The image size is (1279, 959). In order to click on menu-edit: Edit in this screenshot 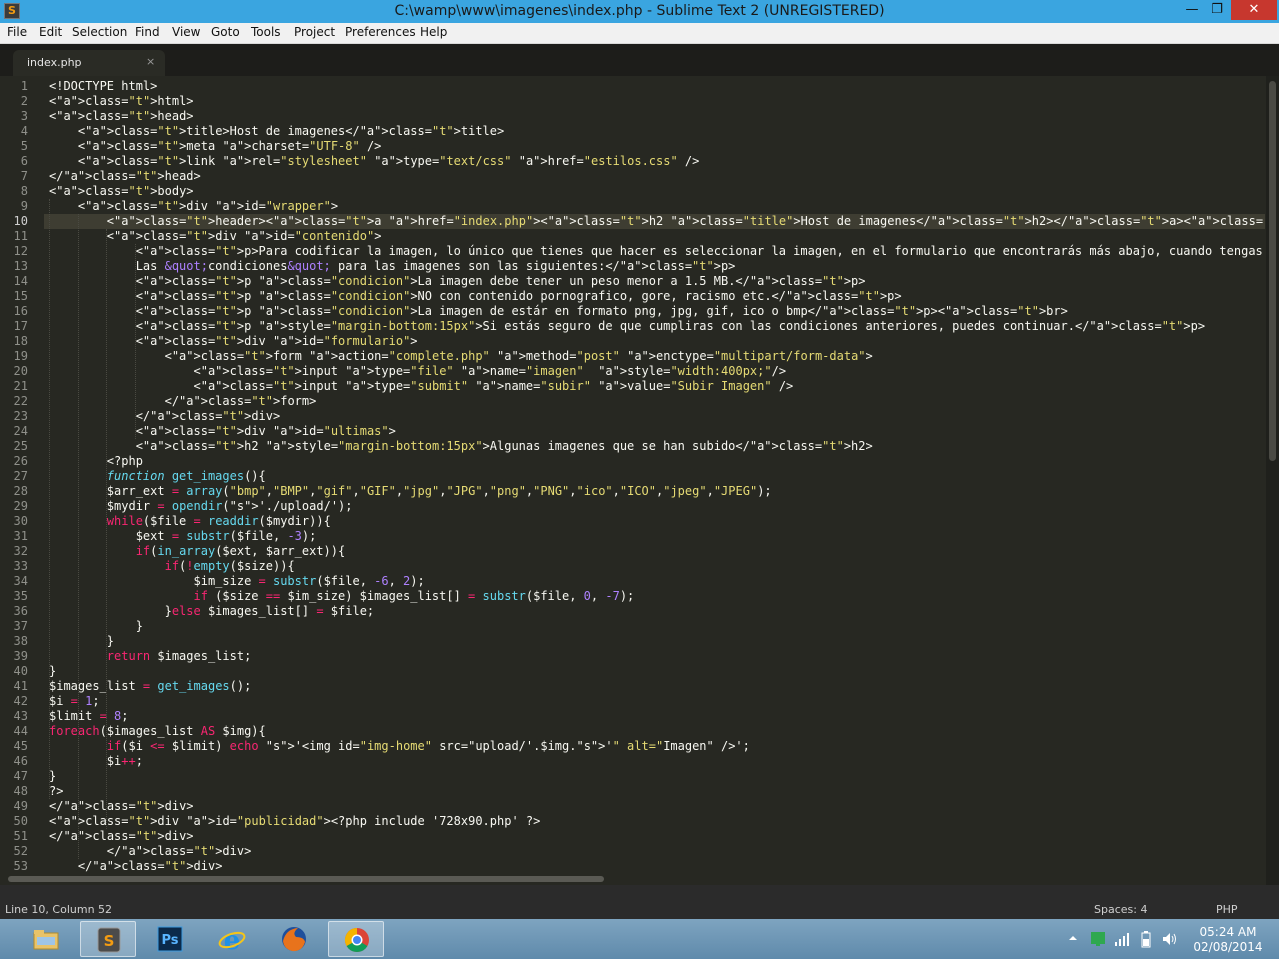, I will do `click(50, 32)`.